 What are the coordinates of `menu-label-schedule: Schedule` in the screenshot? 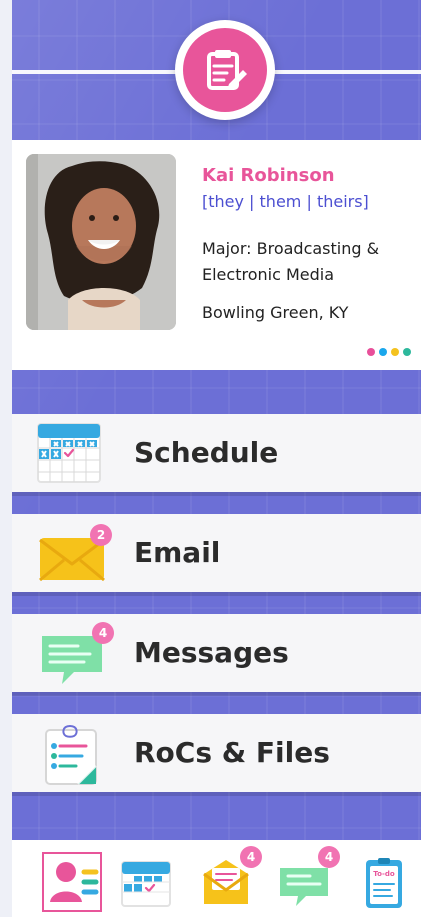 It's located at (206, 452).